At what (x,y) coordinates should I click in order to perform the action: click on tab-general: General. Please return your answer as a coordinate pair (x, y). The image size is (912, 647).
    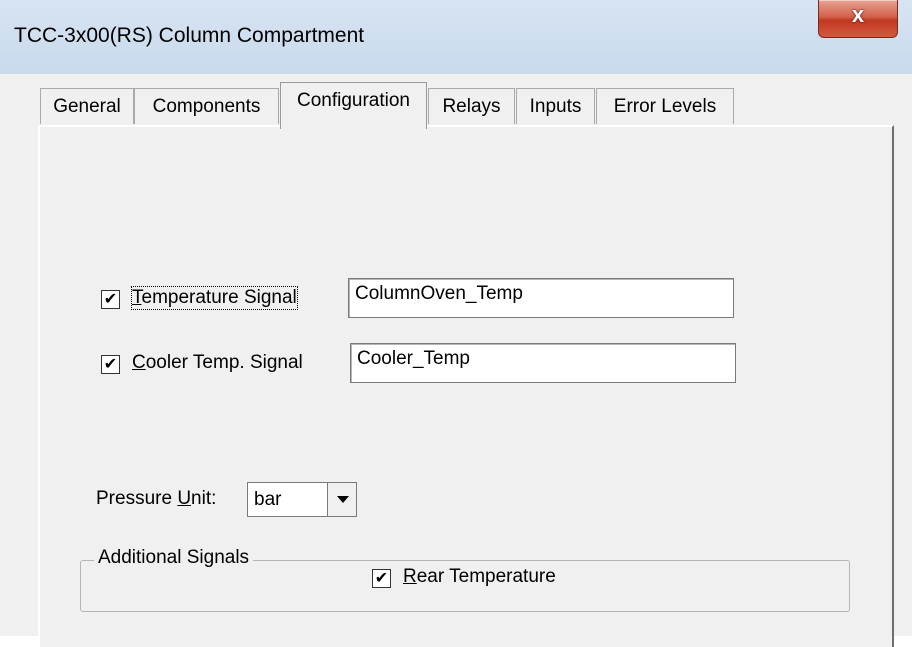
    Looking at the image, I should click on (87, 106).